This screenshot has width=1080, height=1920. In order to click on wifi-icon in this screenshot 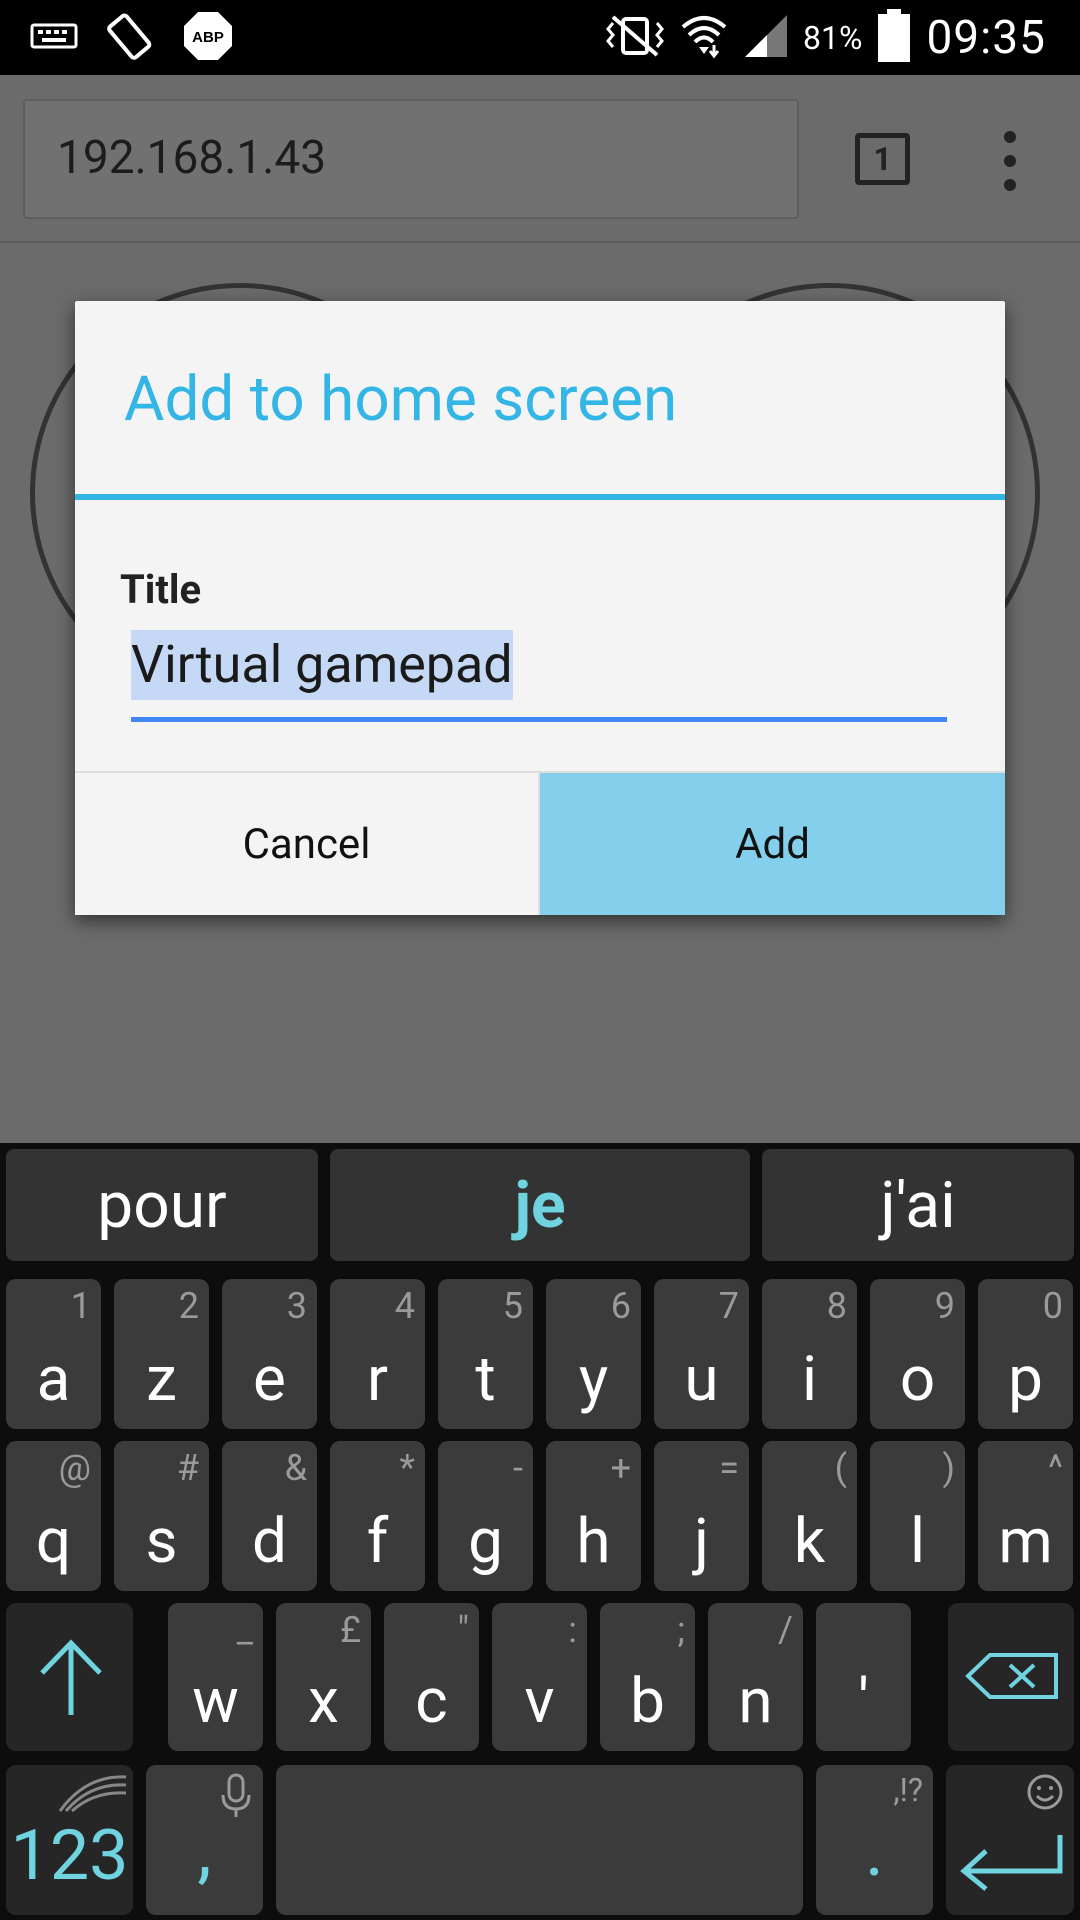, I will do `click(704, 38)`.